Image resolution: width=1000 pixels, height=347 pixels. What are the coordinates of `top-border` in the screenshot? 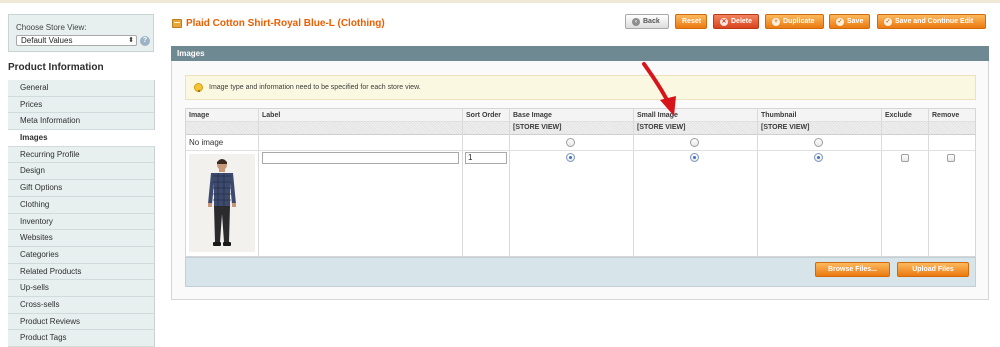 It's located at (500, 1).